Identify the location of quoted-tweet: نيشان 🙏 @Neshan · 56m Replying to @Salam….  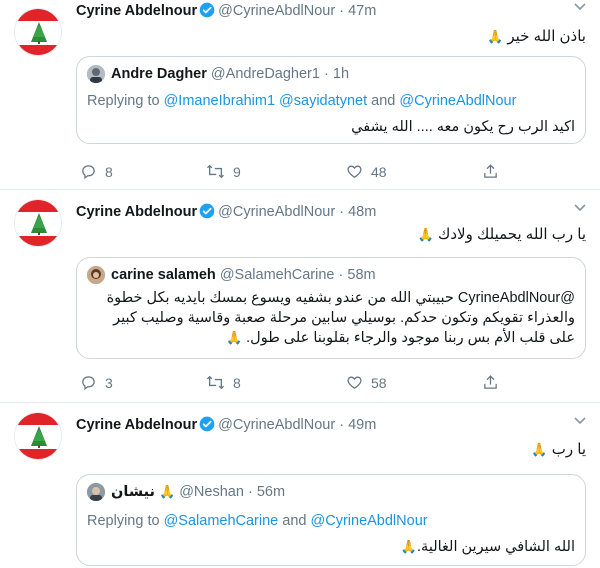
(331, 520).